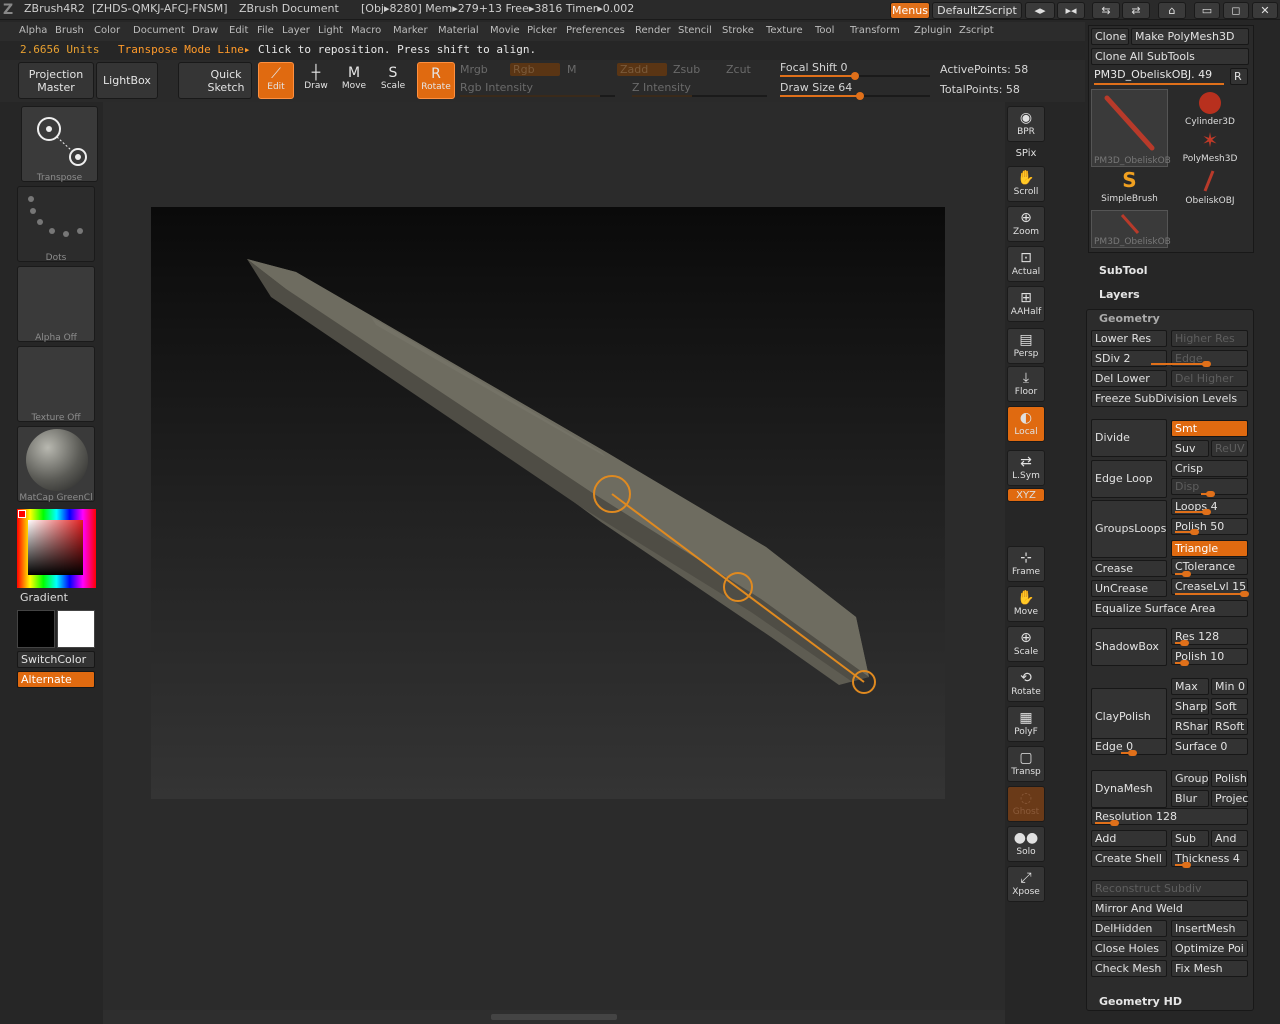 This screenshot has width=1280, height=1024. Describe the element at coordinates (1129, 838) in the screenshot. I see `add-button: Add` at that location.